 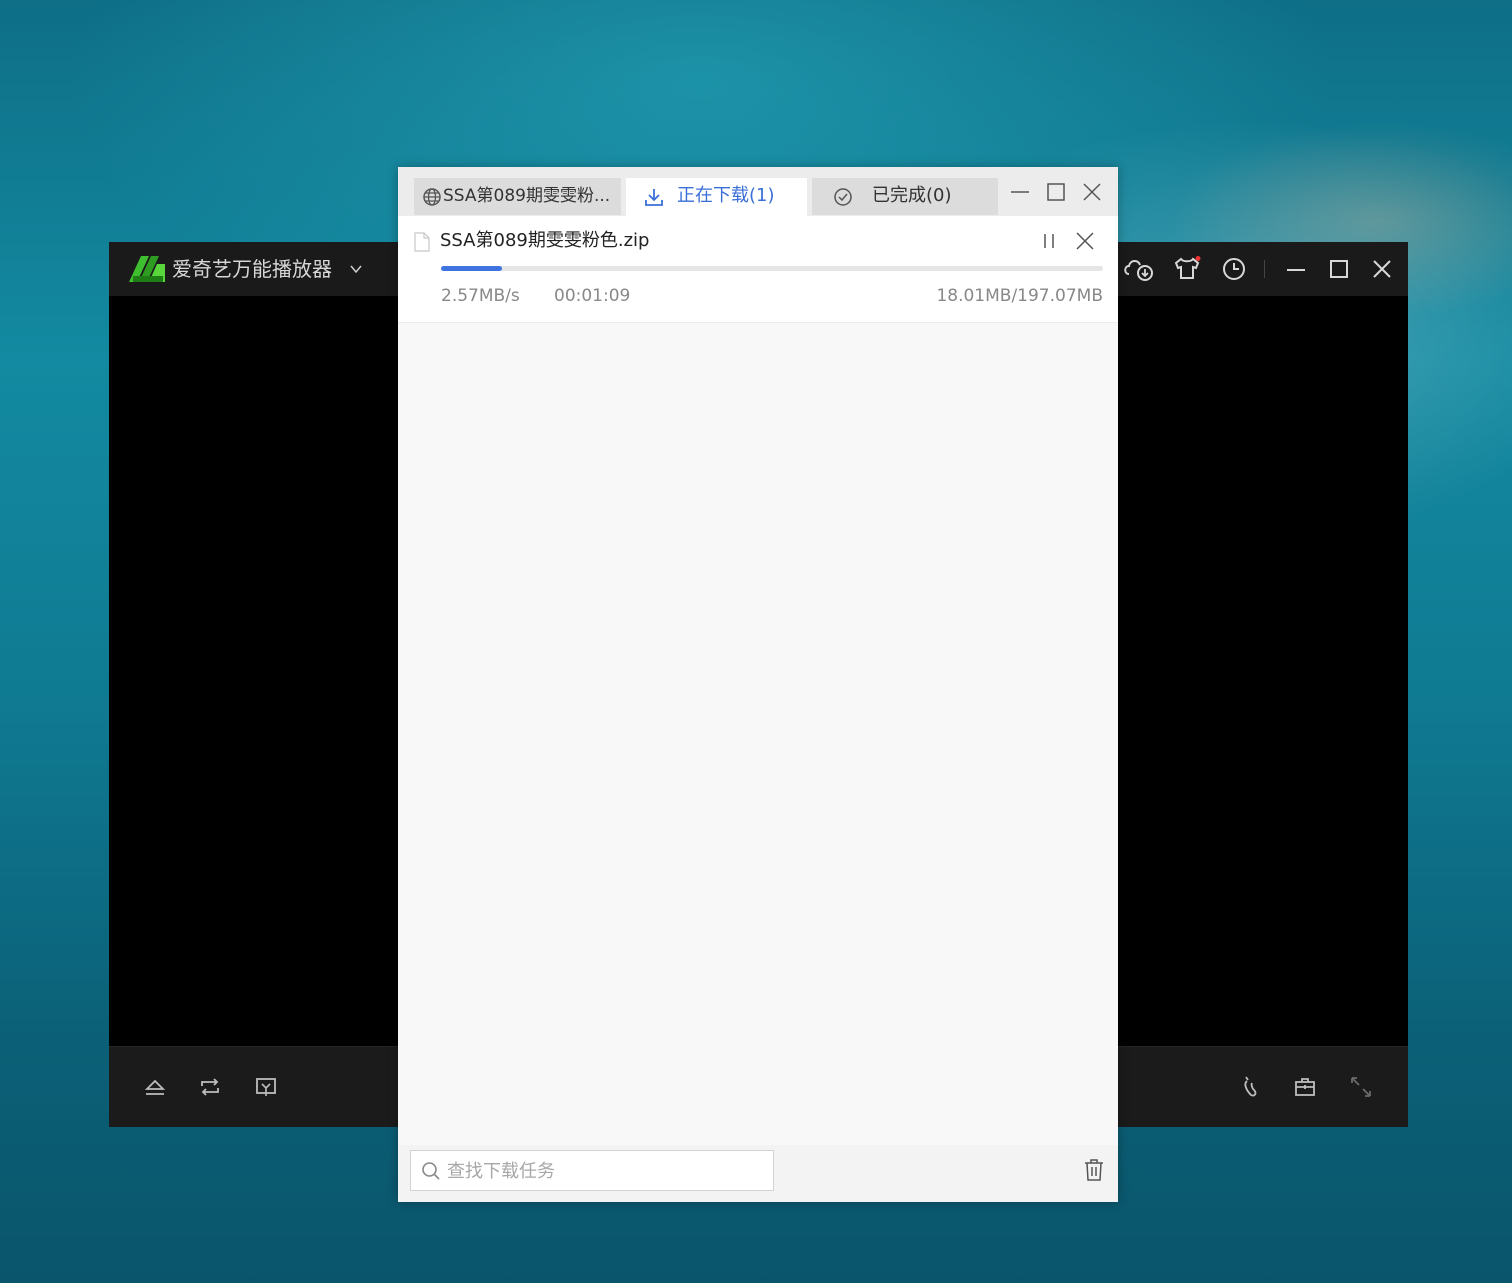 I want to click on eject-icon, so click(x=155, y=1087).